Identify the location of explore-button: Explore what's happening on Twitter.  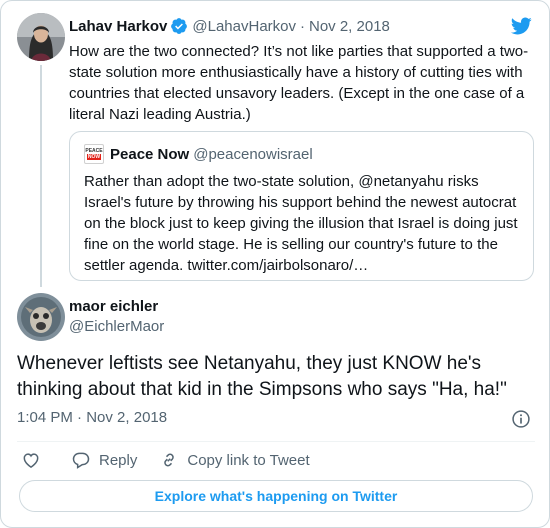
(276, 496).